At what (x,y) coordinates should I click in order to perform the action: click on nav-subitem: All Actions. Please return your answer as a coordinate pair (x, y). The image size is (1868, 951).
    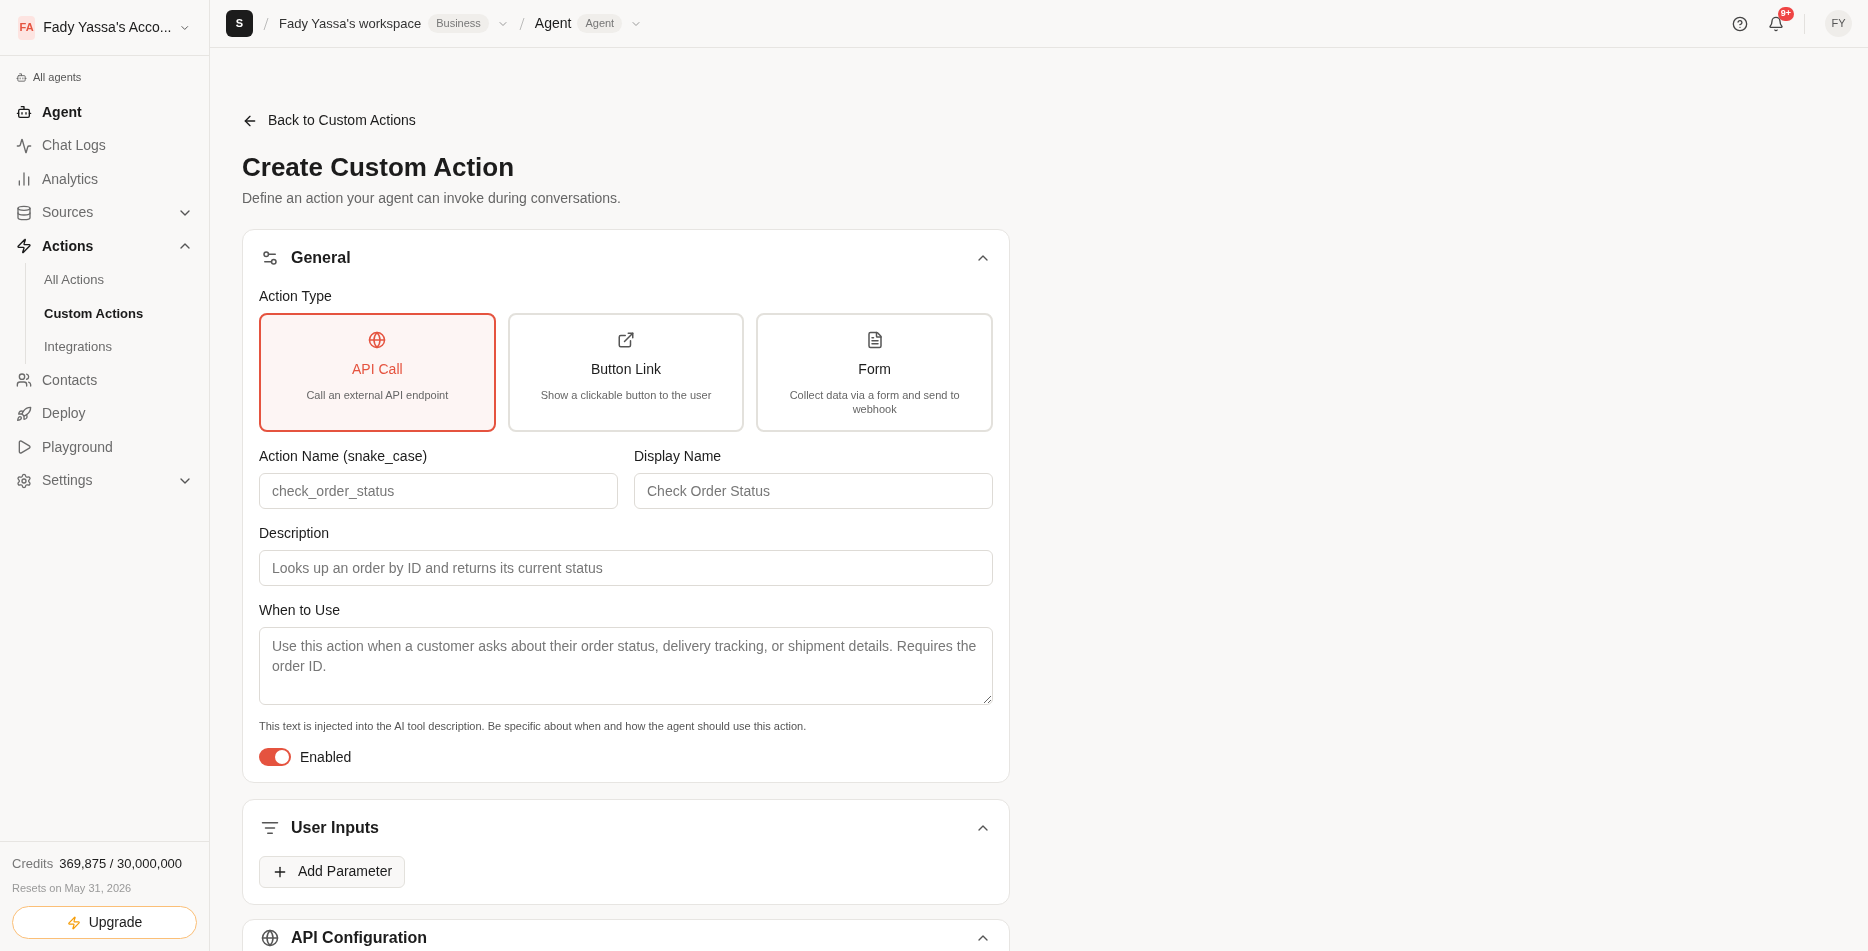
    Looking at the image, I should click on (118, 280).